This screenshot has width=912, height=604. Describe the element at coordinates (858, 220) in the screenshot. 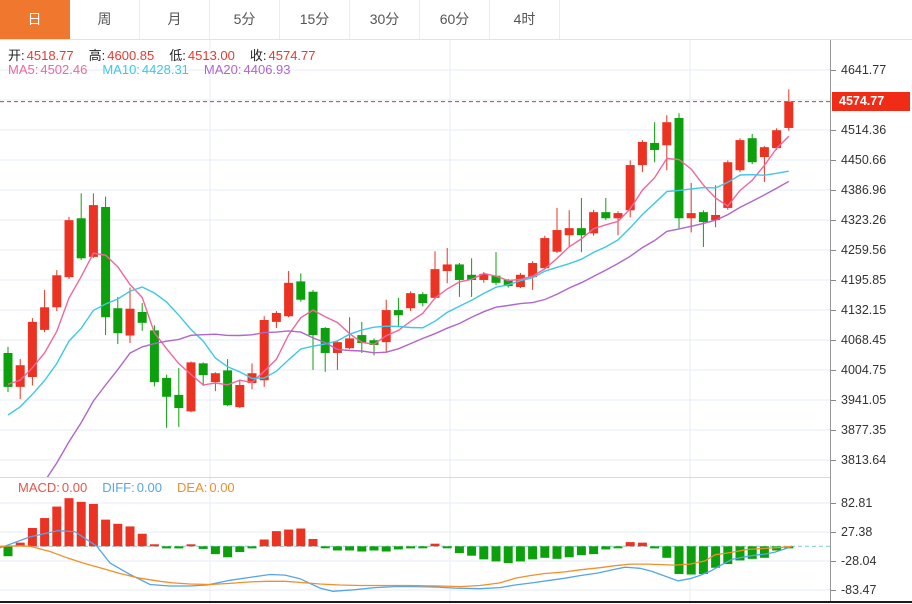

I see `price-axis-tick: 4323.26` at that location.